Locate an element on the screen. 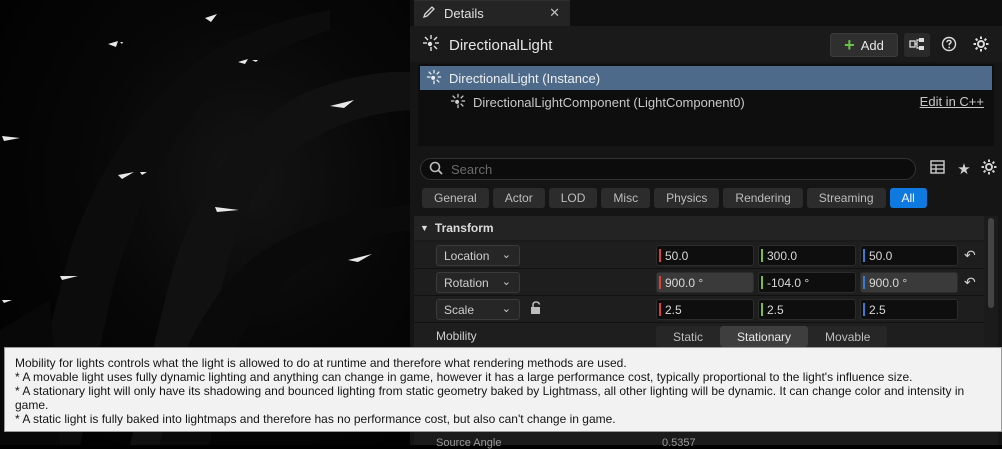 The width and height of the screenshot is (1002, 449). tree-item-instance-label: DirectionalLight (Instance) is located at coordinates (525, 78).